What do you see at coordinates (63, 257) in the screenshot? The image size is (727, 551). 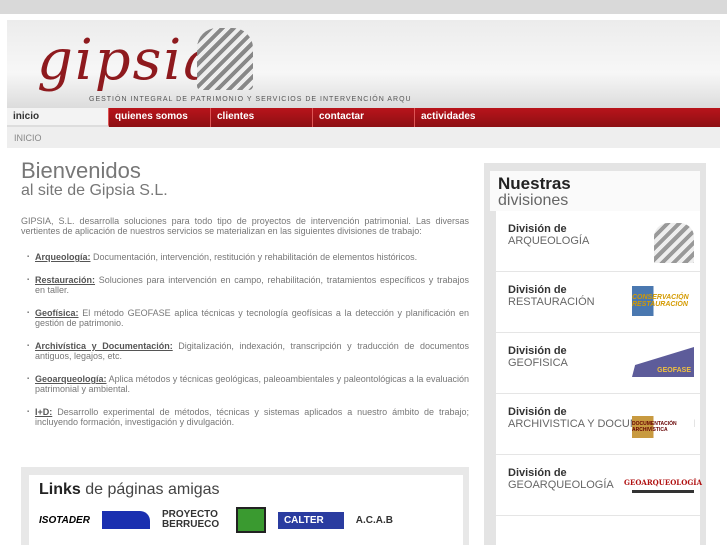 I see `item-link: Arqueología:` at bounding box center [63, 257].